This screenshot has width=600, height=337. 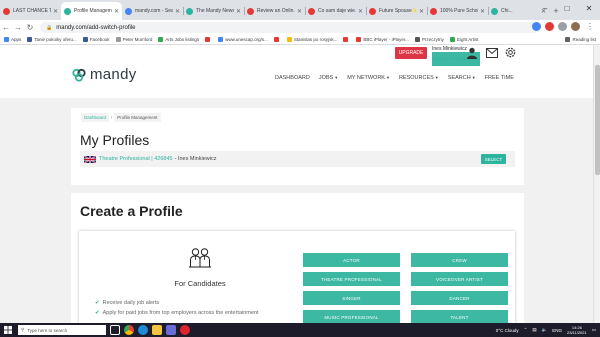 What do you see at coordinates (459, 298) in the screenshot?
I see `role-button-dancer: DANCER` at bounding box center [459, 298].